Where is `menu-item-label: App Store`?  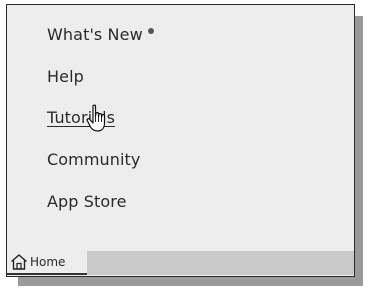 menu-item-label: App Store is located at coordinates (87, 201).